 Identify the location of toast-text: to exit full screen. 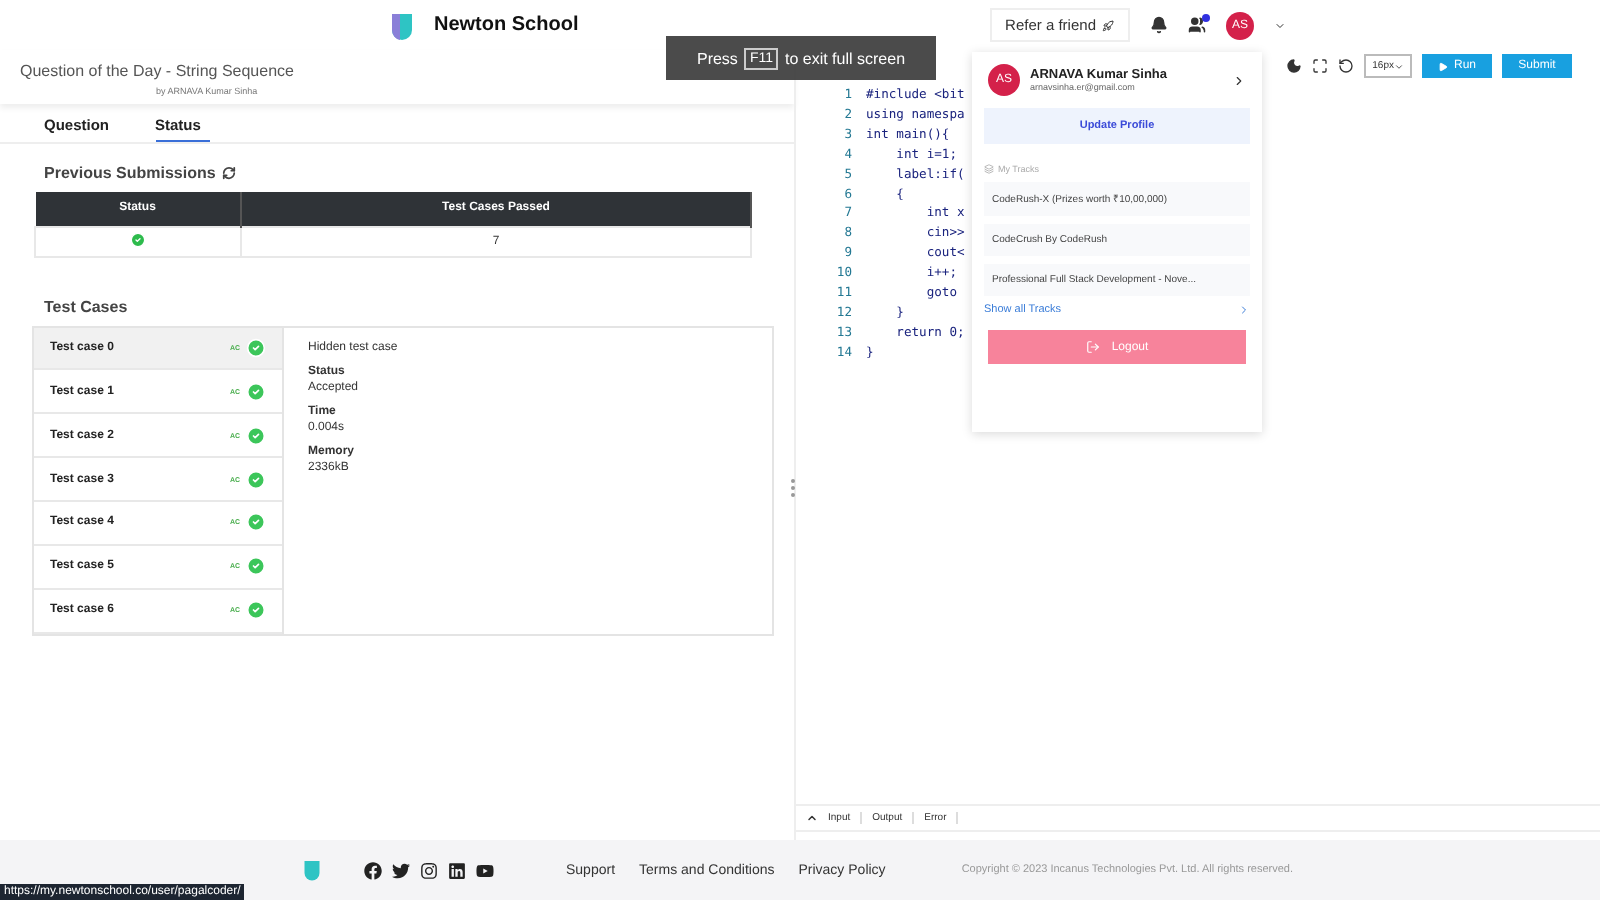
(845, 58).